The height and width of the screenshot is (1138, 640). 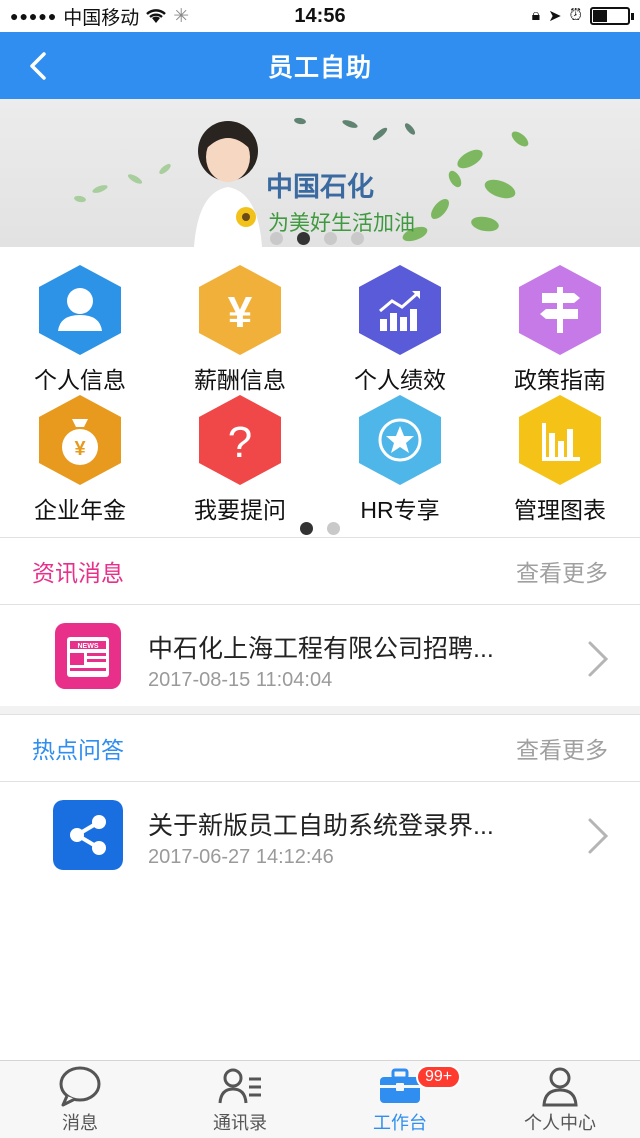 I want to click on back-button, so click(x=38, y=66).